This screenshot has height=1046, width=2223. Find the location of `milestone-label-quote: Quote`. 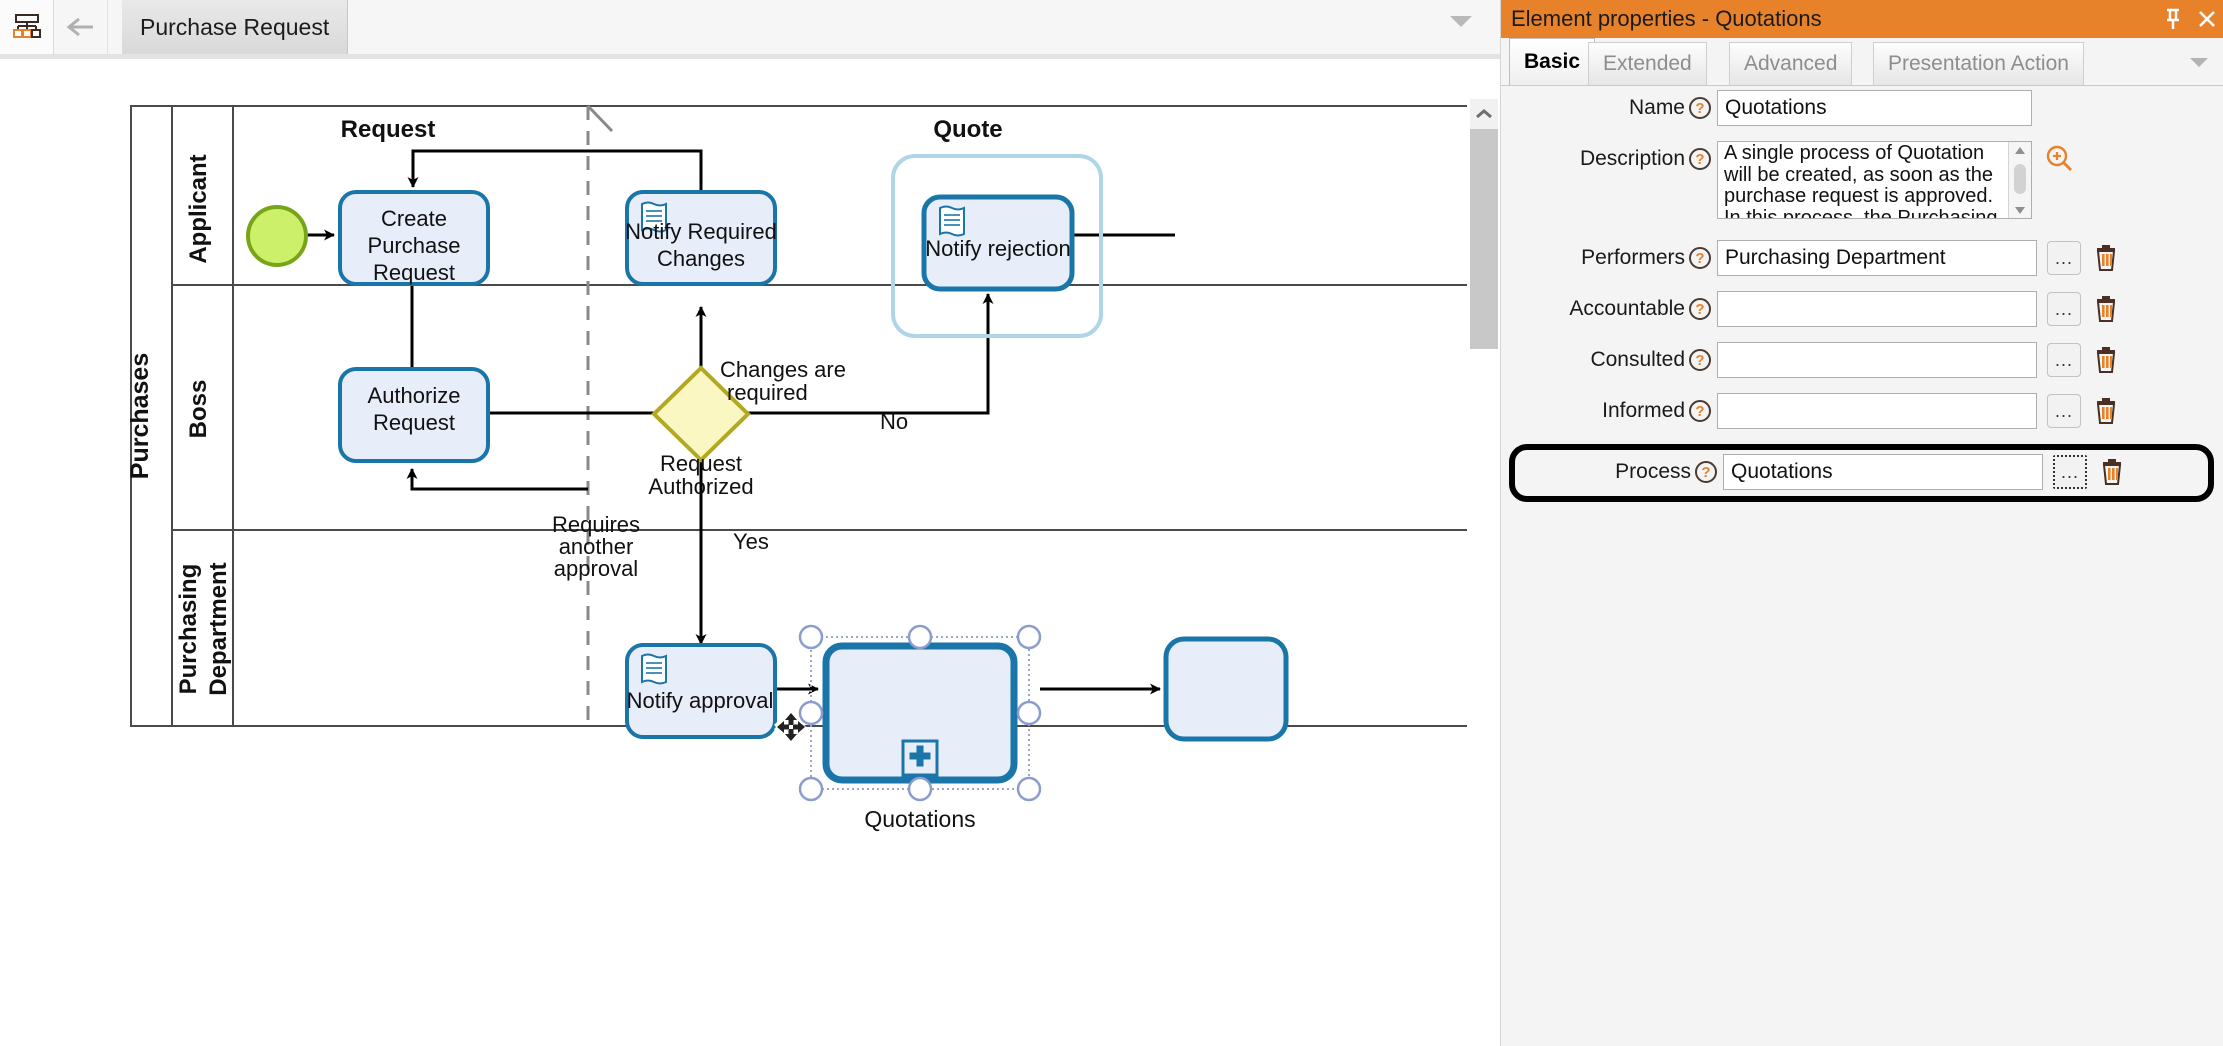

milestone-label-quote: Quote is located at coordinates (967, 129).